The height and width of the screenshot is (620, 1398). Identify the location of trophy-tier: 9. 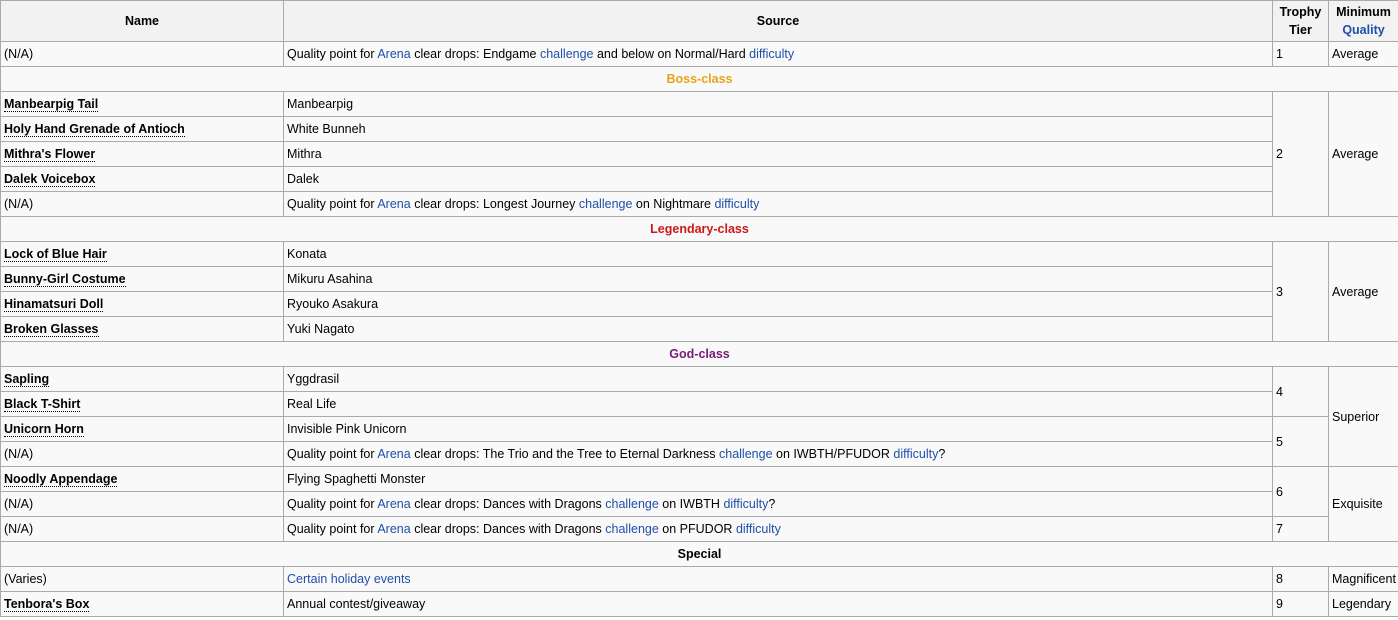
(1300, 604).